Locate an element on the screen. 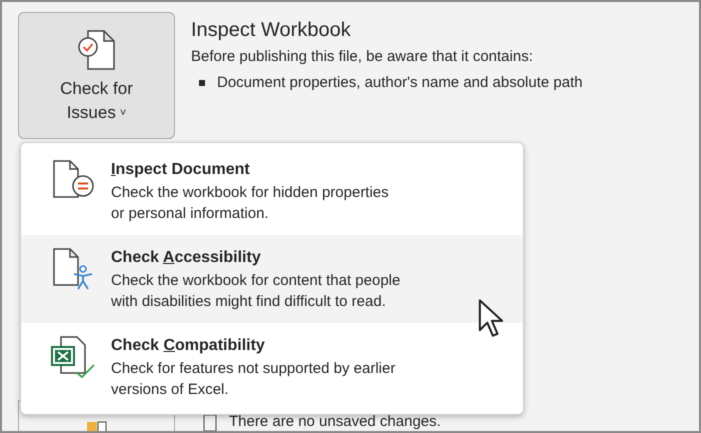 The image size is (701, 433). menu-item: Check Compatibility Check for features not supported by earlier versions of Excel. is located at coordinates (272, 367).